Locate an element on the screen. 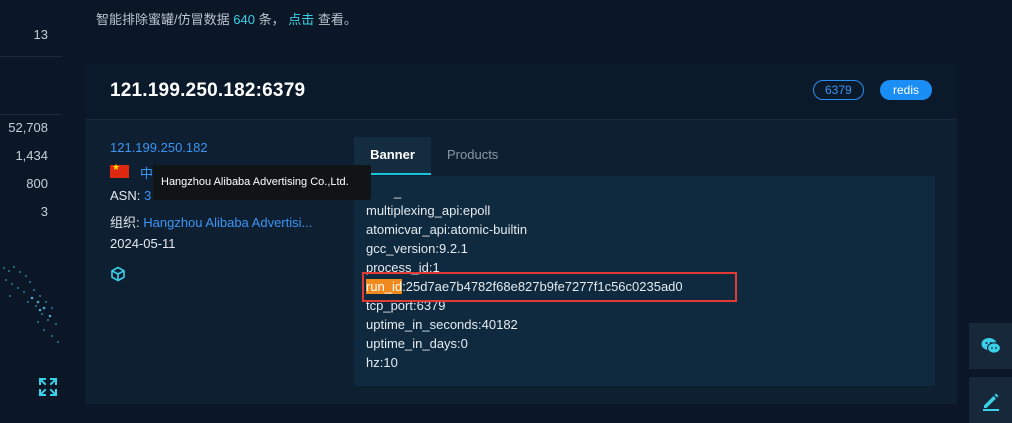  card-header: 121.199.250.182:6379 6379 redis is located at coordinates (521, 92).